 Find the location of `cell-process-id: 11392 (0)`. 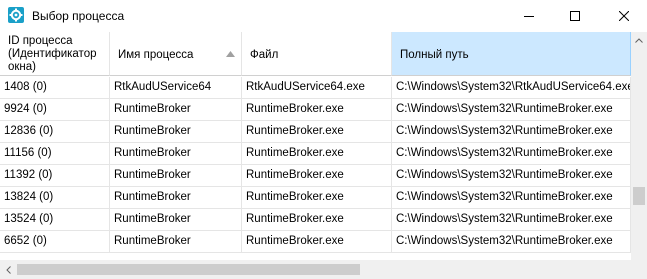

cell-process-id: 11392 (0) is located at coordinates (55, 176).